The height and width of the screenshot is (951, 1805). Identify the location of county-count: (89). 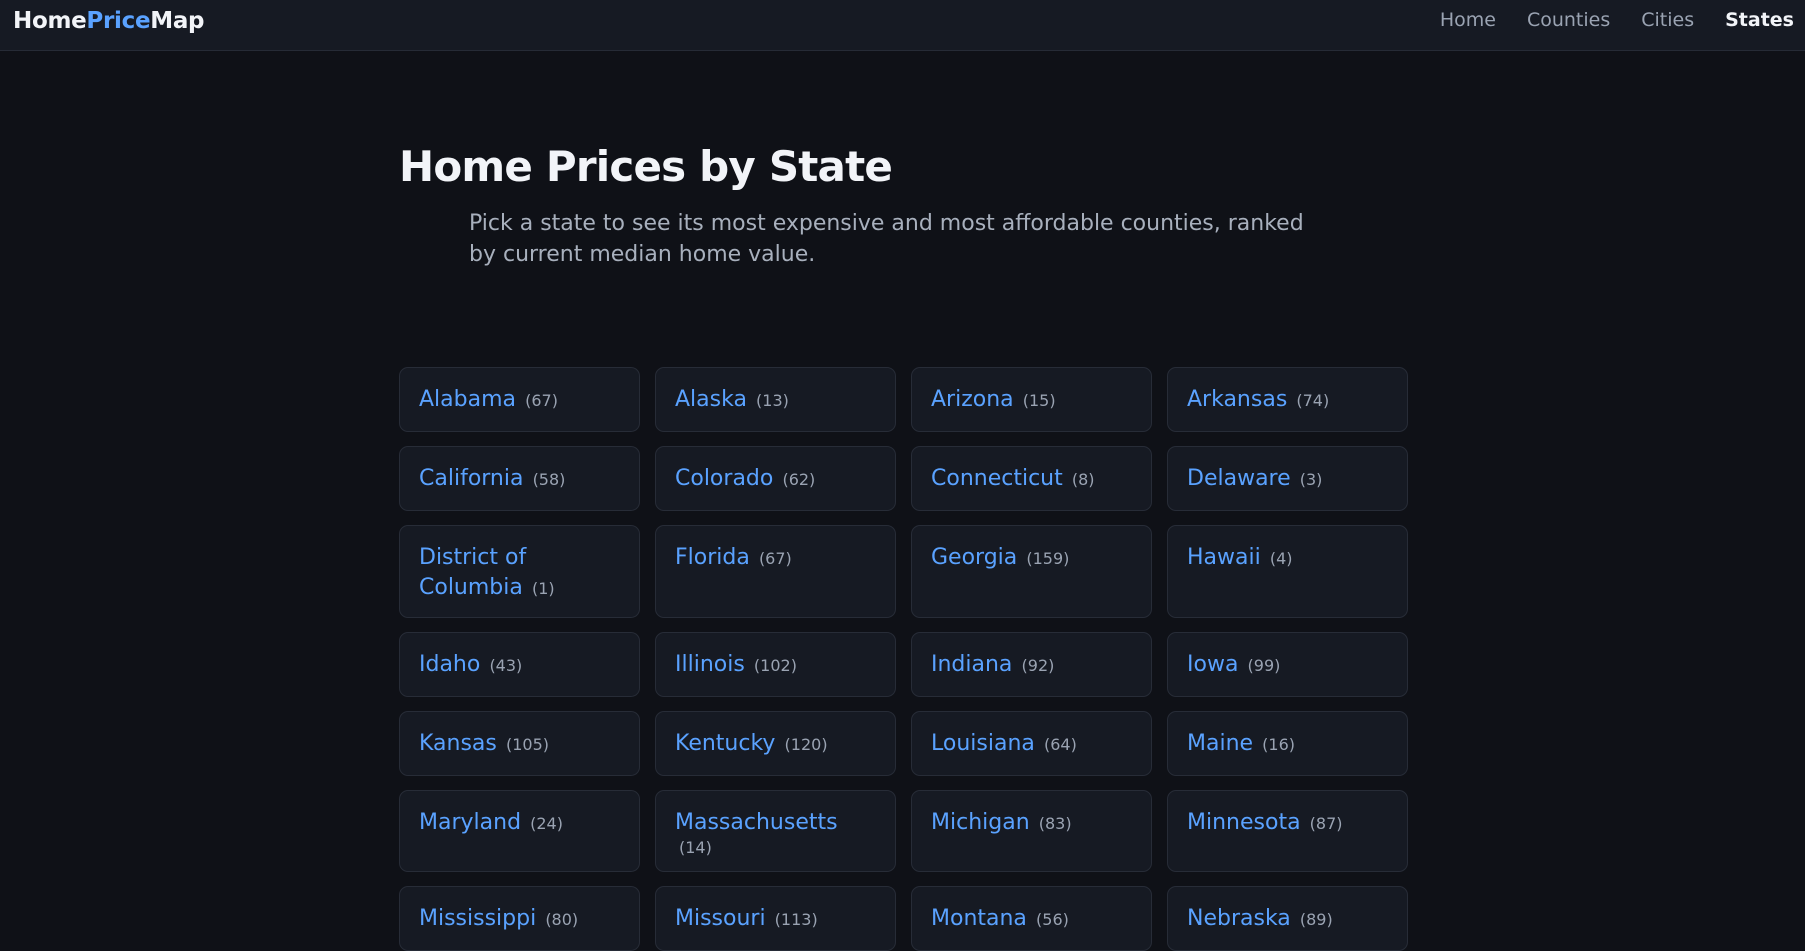
(1316, 919).